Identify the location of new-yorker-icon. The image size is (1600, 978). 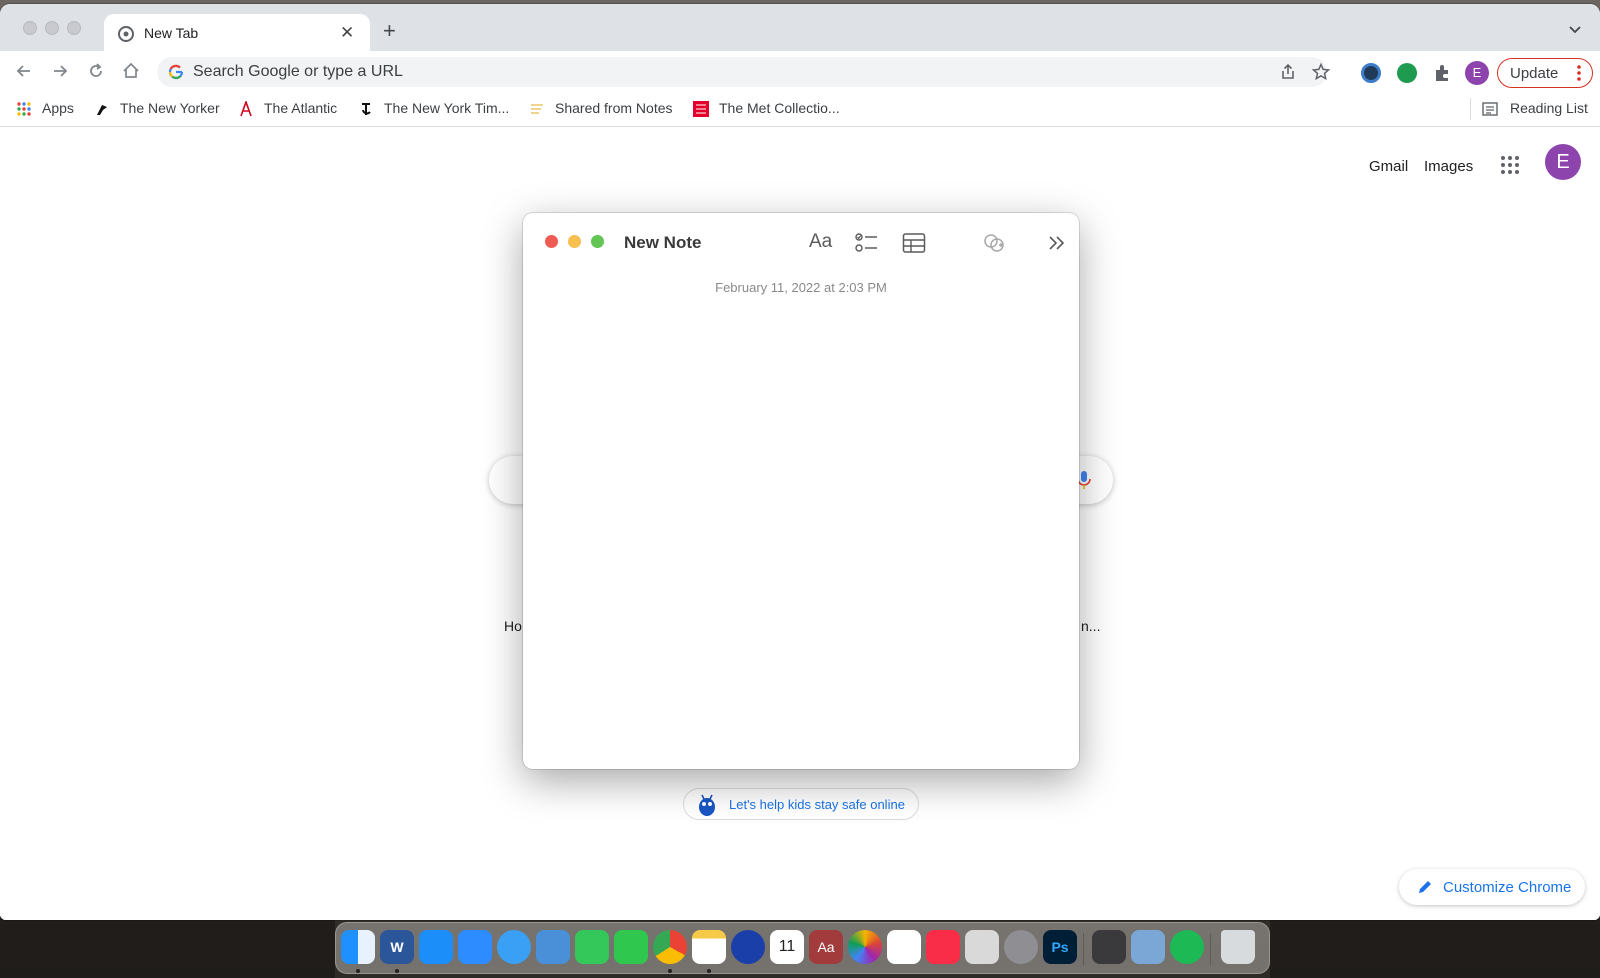
(102, 110).